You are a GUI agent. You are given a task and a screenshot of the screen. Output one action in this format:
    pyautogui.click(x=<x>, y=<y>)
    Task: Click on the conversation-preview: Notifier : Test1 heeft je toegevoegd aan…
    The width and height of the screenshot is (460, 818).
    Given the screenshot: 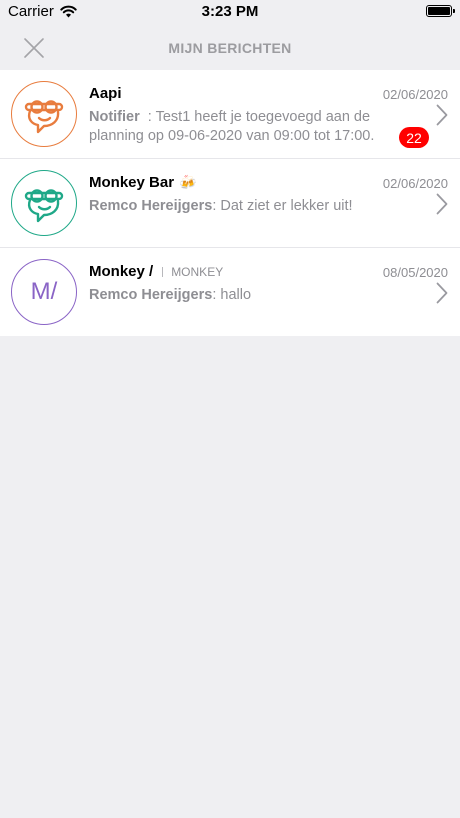 What is the action you would take?
    pyautogui.click(x=249, y=127)
    